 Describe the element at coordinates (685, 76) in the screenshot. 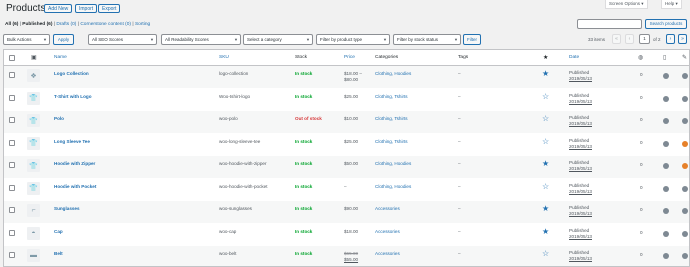

I see `readability-dot` at that location.